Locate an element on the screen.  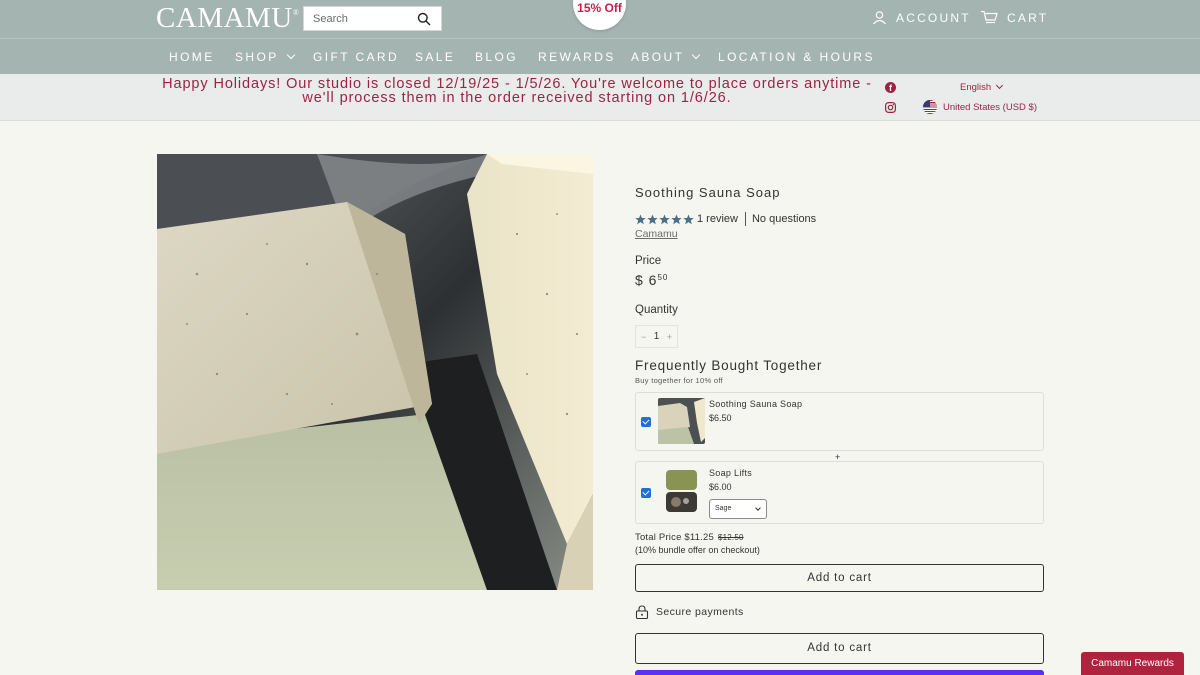
lock-icon is located at coordinates (642, 612).